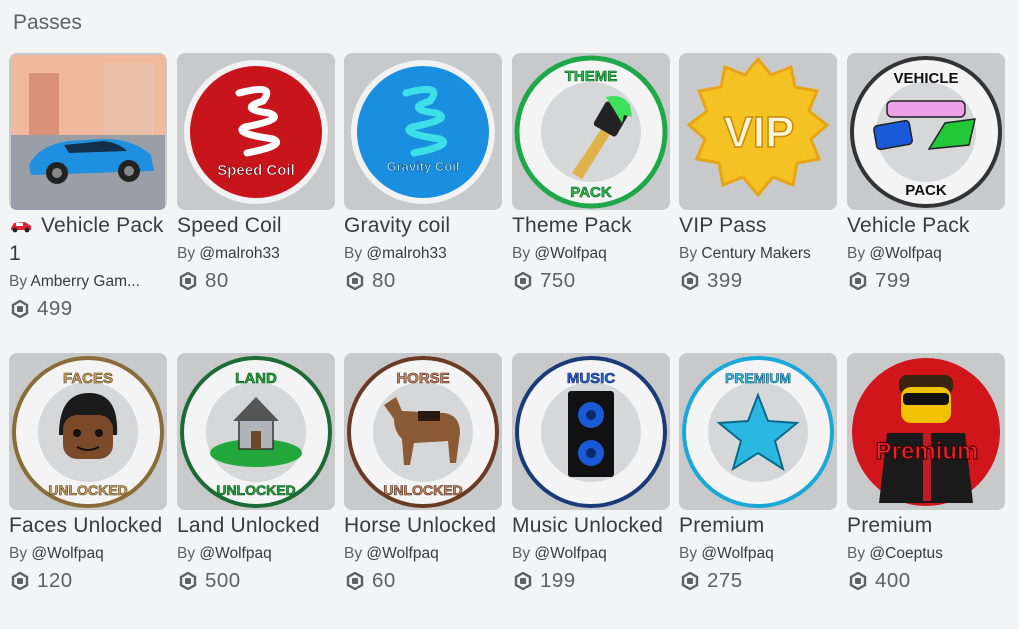 This screenshot has width=1019, height=629. I want to click on pass-name: Land Unlocked, so click(256, 526).